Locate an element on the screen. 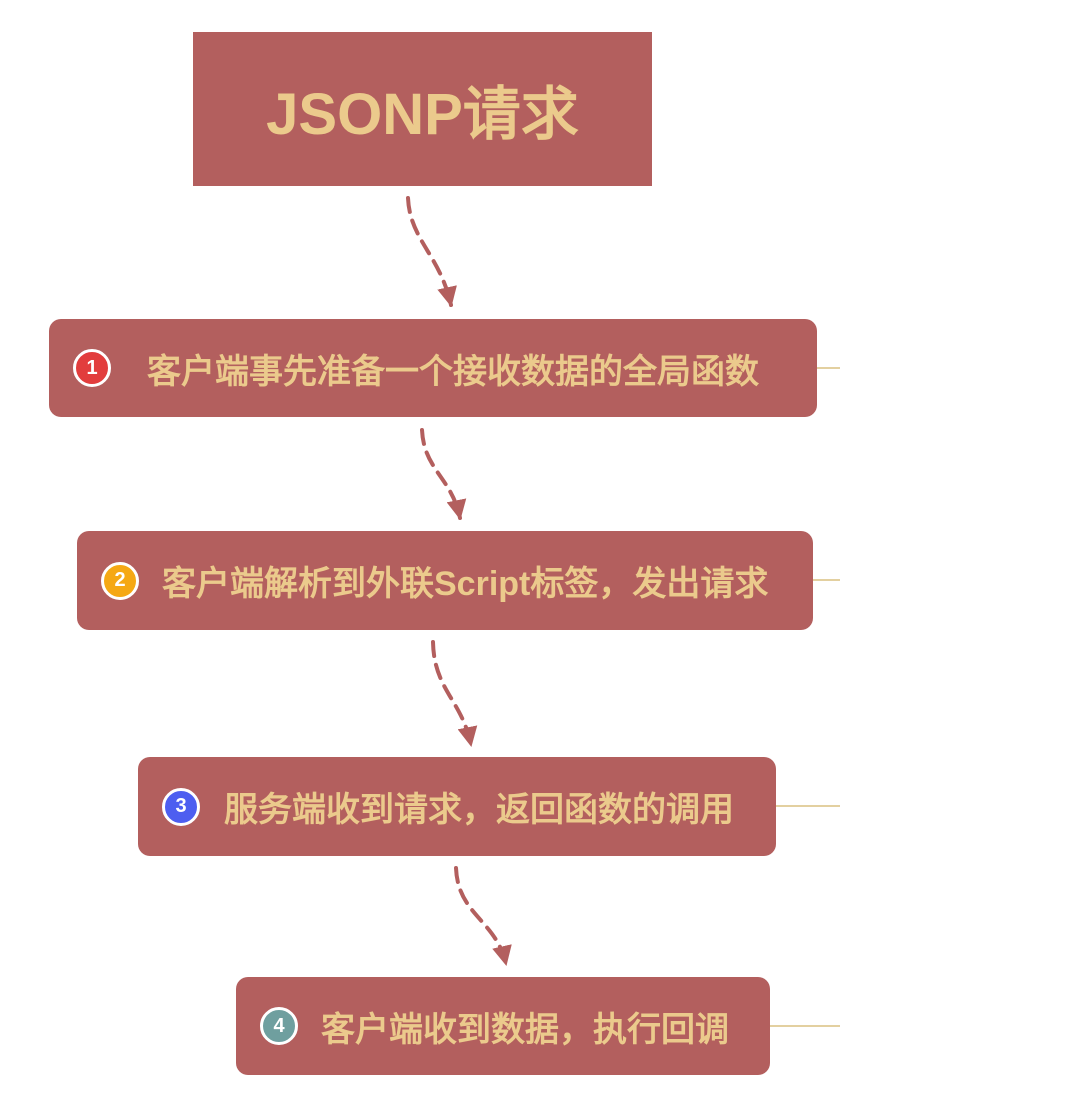 The image size is (1078, 1118). step-label-2: 客户端解析到外联Script标签，发出请求 is located at coordinates (465, 584).